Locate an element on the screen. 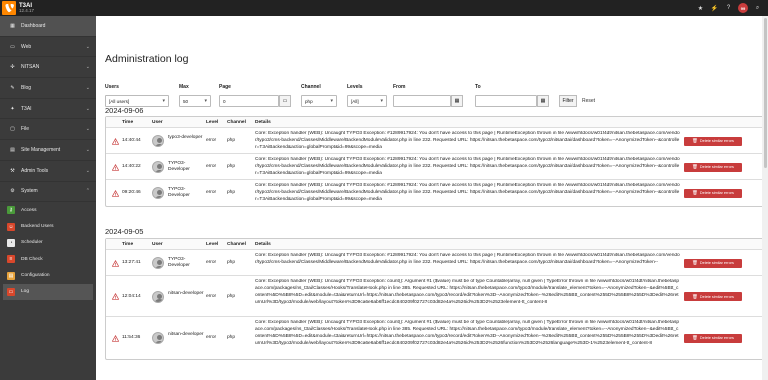 Image resolution: width=768 pixels, height=380 pixels. sidebar-subitem-log: ▭ Log is located at coordinates (48, 291).